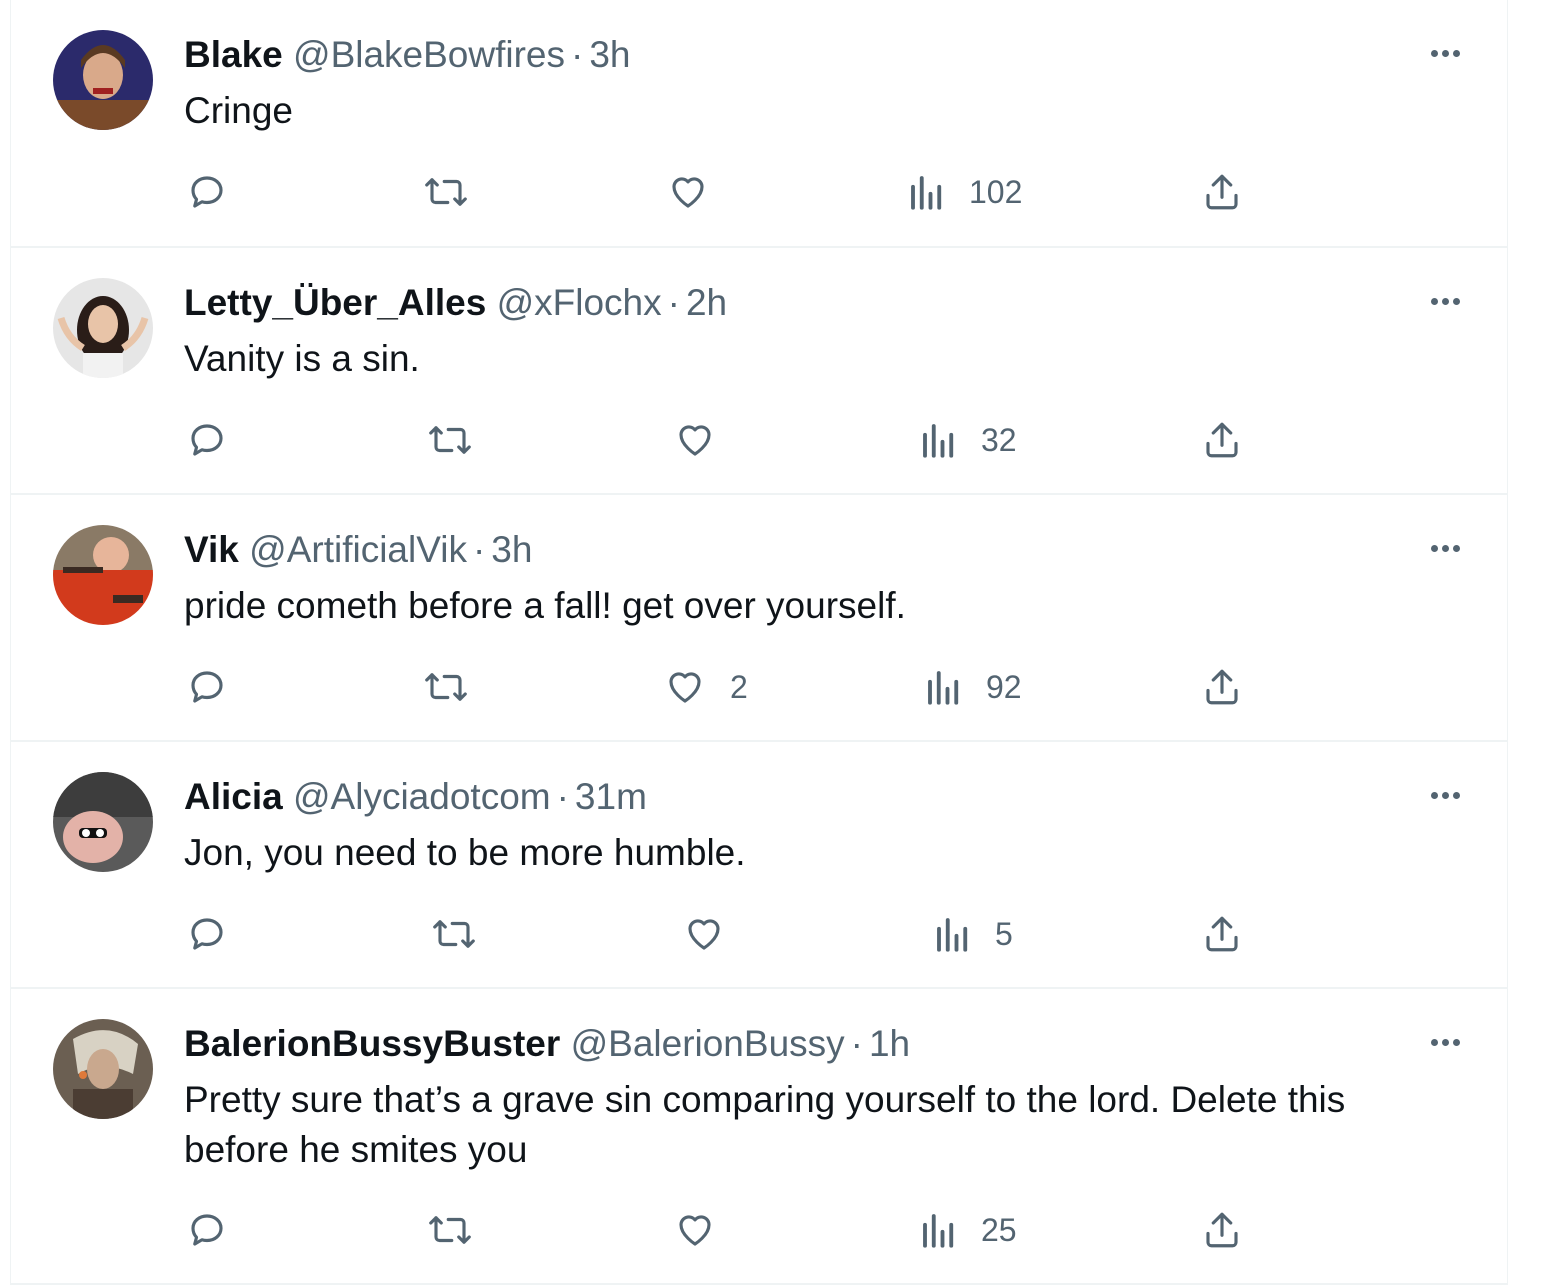 The image size is (1543, 1285). What do you see at coordinates (238, 110) in the screenshot?
I see `tweet-text: Cringe` at bounding box center [238, 110].